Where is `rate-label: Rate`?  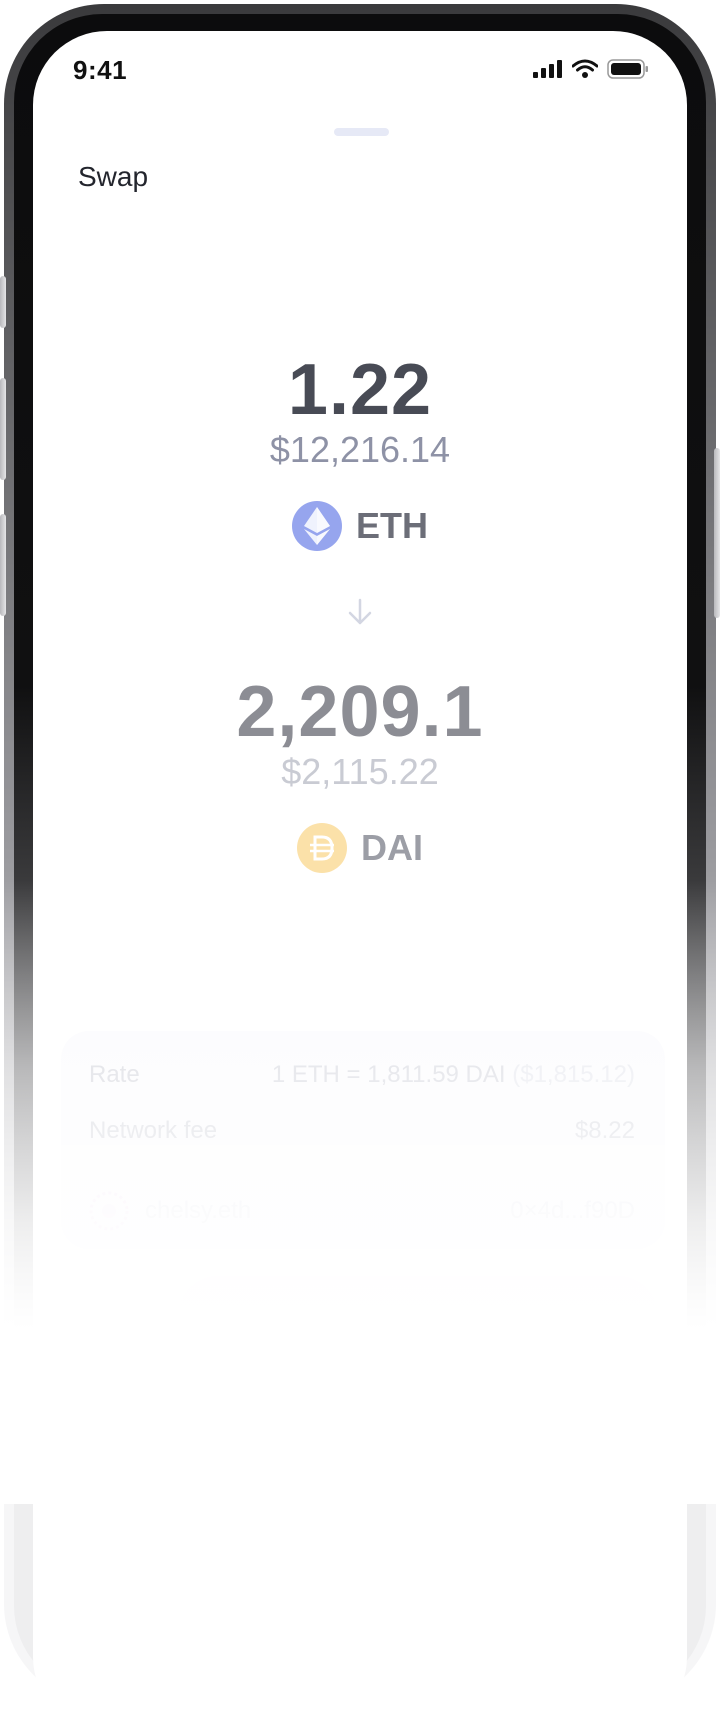 rate-label: Rate is located at coordinates (114, 1074).